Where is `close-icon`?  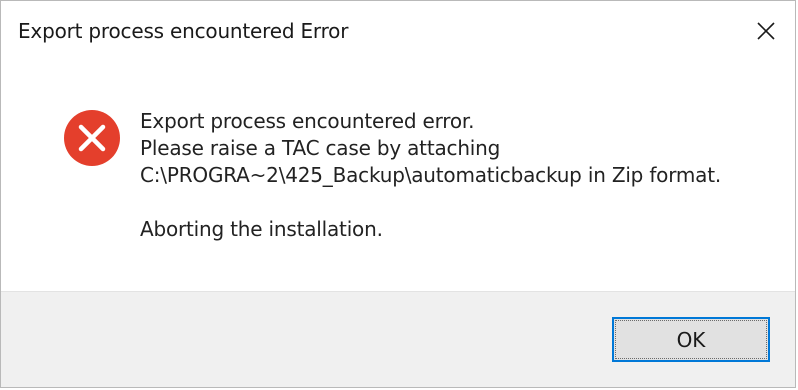
close-icon is located at coordinates (766, 31).